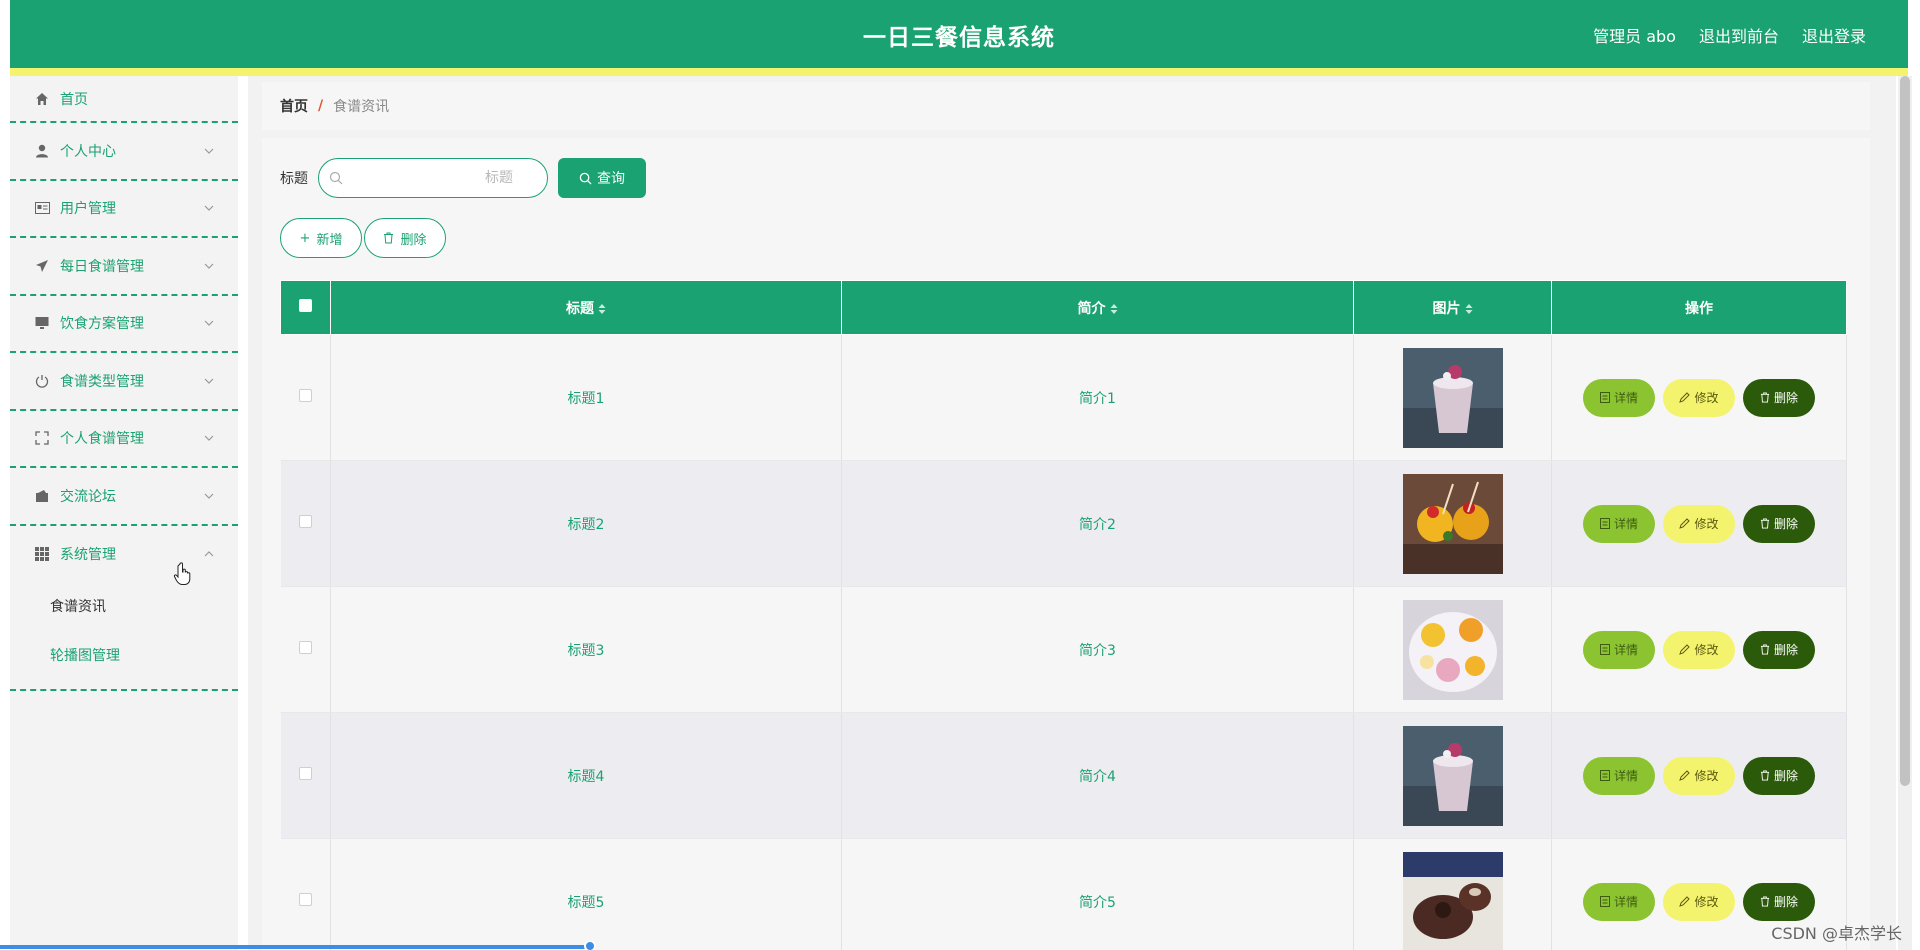 The height and width of the screenshot is (950, 1920). I want to click on submenu-carousel-management: 轮播图管理, so click(124, 656).